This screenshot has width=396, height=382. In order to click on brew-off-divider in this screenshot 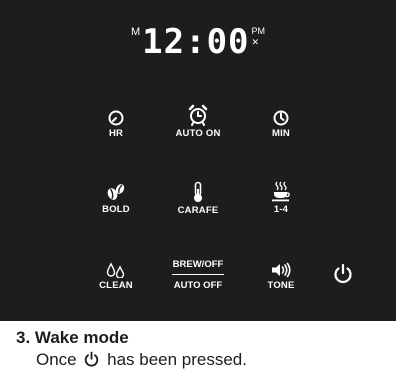, I will do `click(198, 274)`.